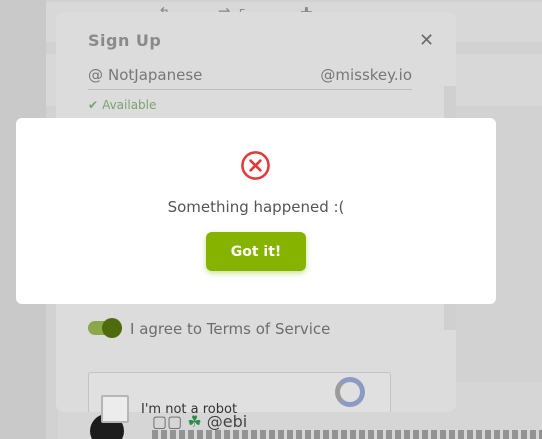 The width and height of the screenshot is (542, 439). What do you see at coordinates (426, 40) in the screenshot?
I see `close-icon: ✕` at bounding box center [426, 40].